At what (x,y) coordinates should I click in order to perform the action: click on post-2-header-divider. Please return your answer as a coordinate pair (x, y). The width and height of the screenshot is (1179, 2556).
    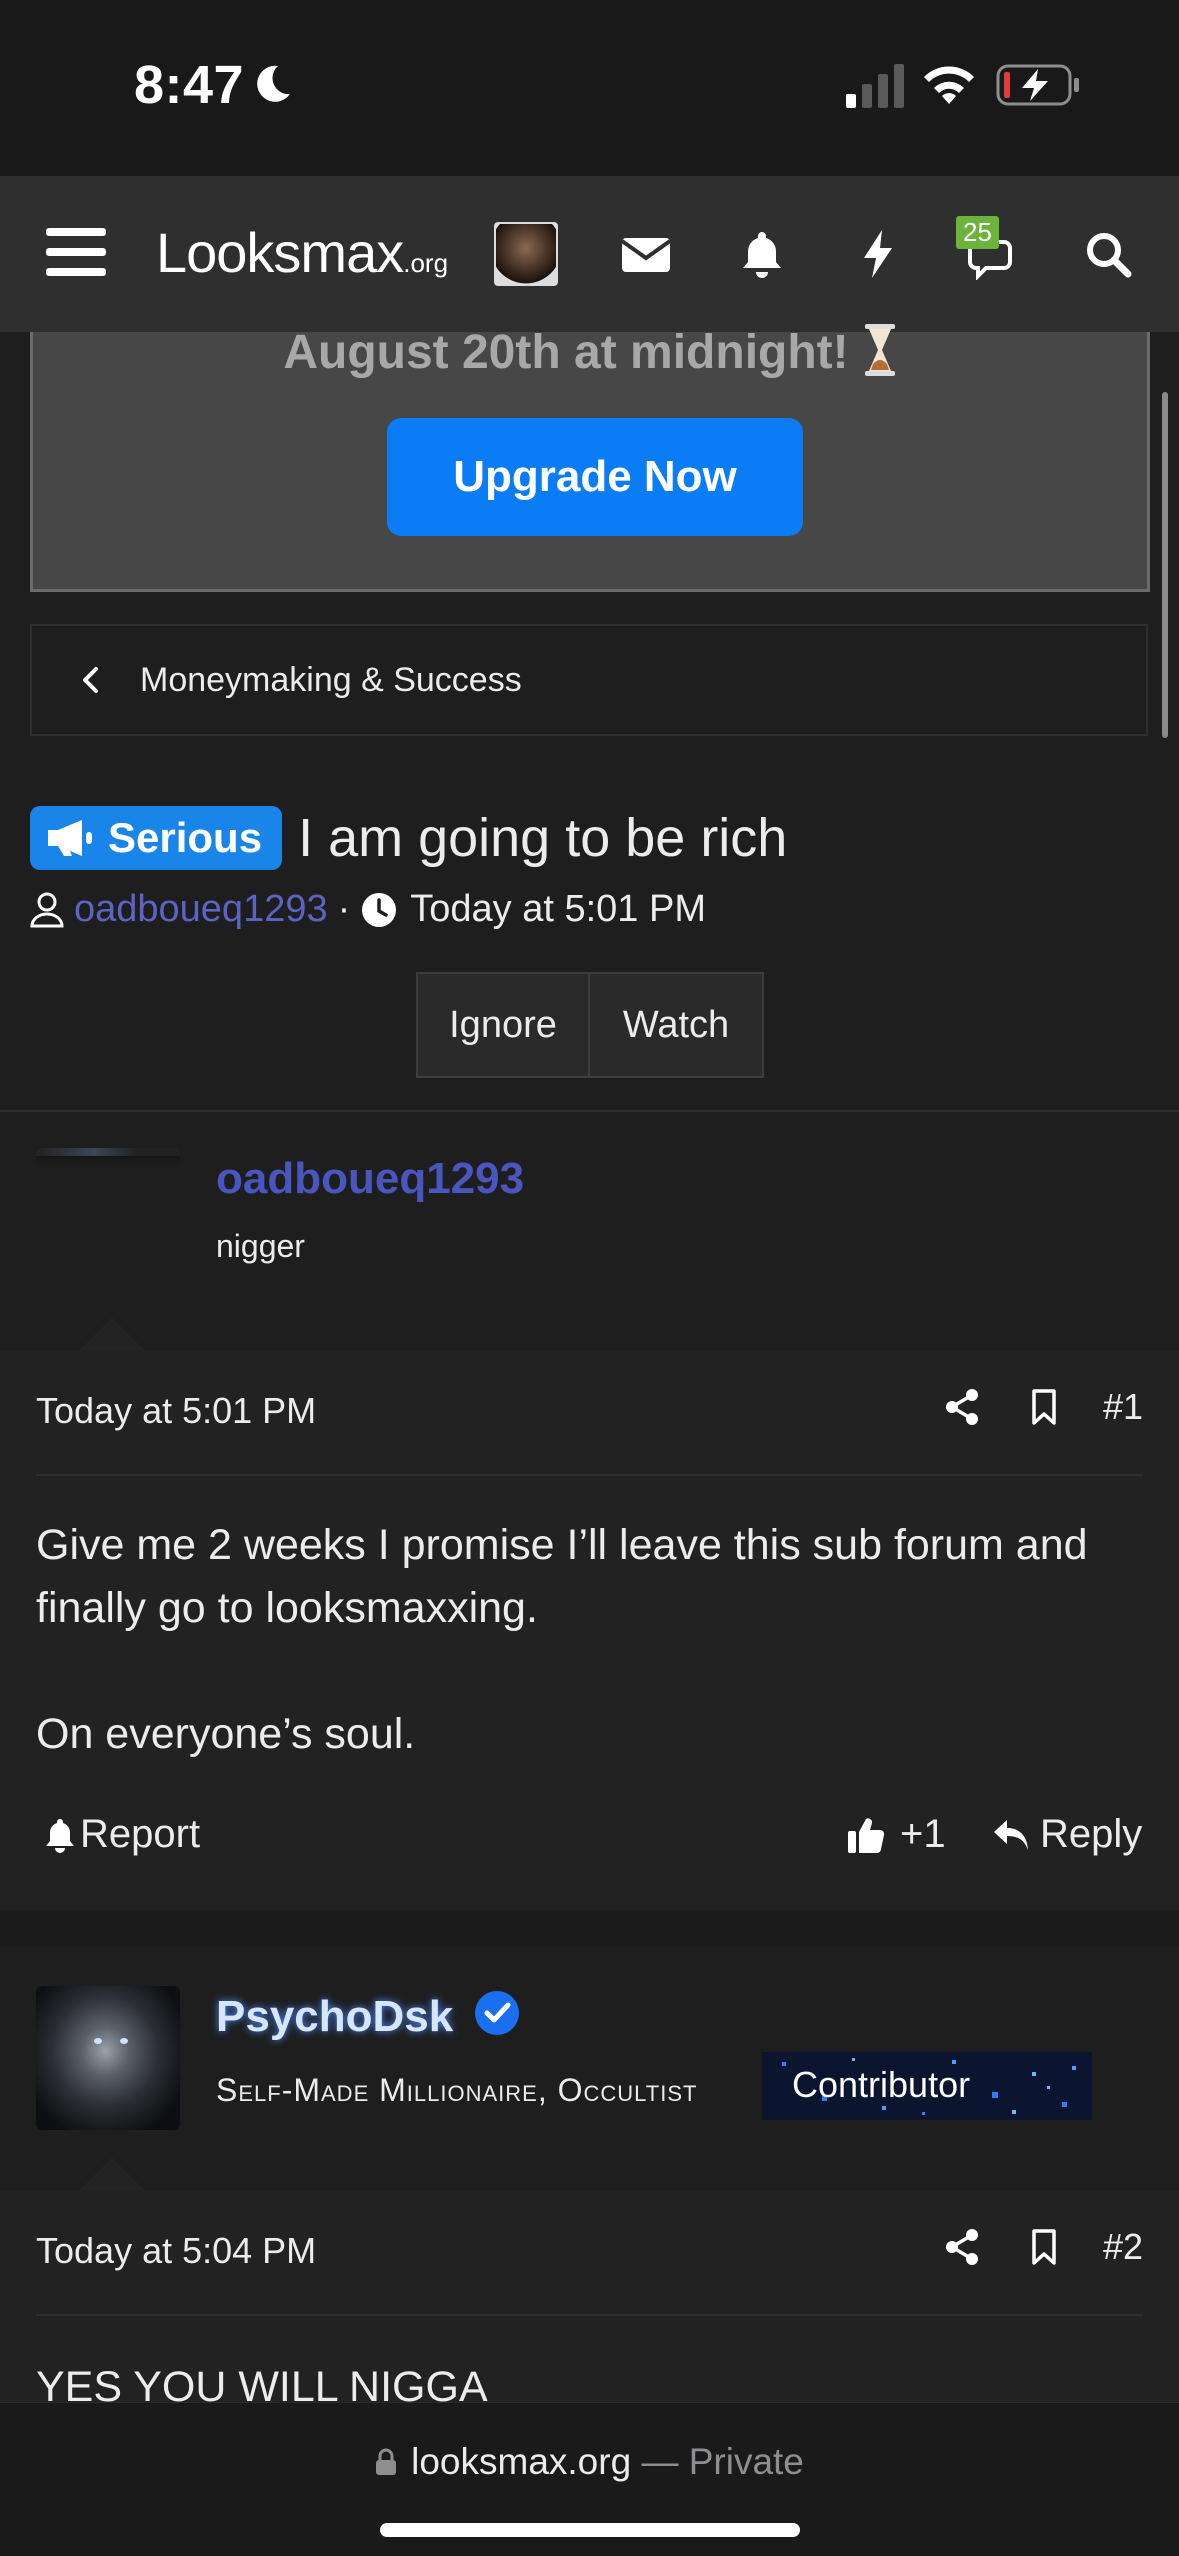
    Looking at the image, I should click on (589, 2315).